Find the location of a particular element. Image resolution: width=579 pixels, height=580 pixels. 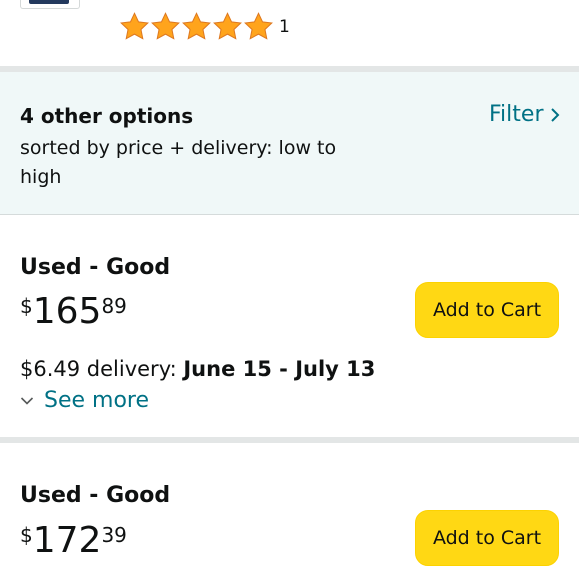

rating-count: 1 is located at coordinates (284, 27).